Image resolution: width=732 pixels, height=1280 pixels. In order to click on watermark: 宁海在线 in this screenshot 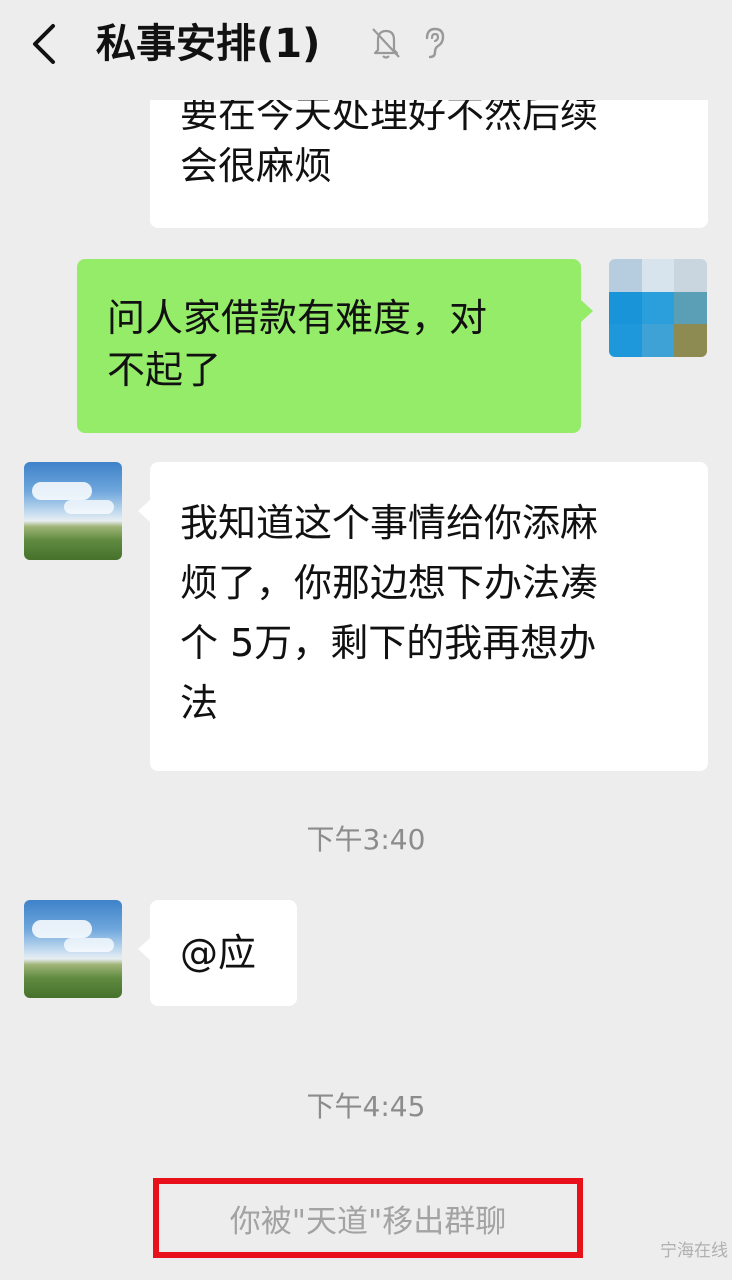, I will do `click(694, 1251)`.